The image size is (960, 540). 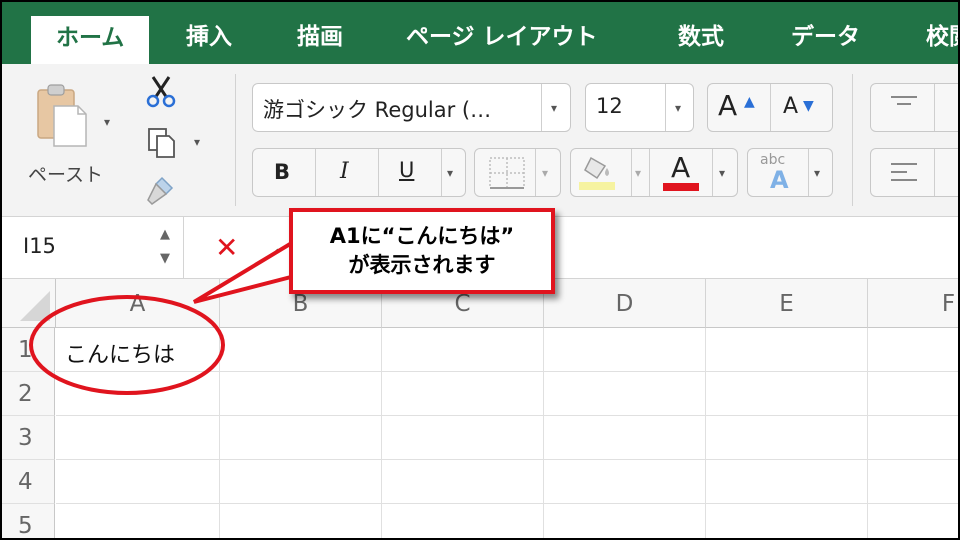 What do you see at coordinates (625, 303) in the screenshot?
I see `column-header-d: D` at bounding box center [625, 303].